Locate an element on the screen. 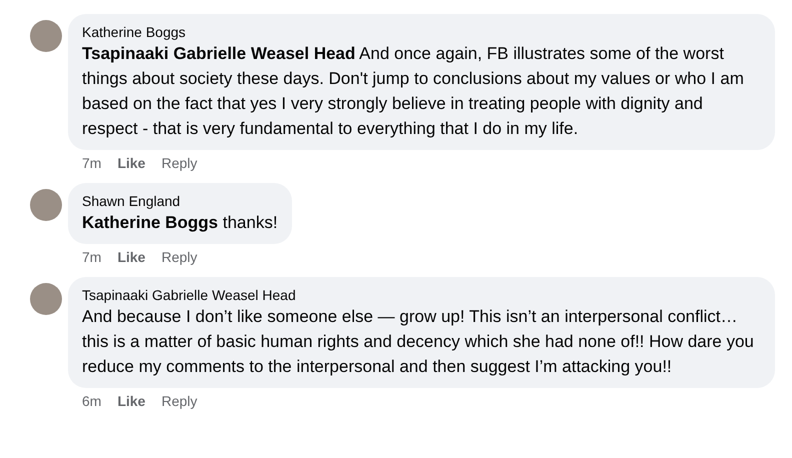  comment-time: 6m is located at coordinates (92, 401).